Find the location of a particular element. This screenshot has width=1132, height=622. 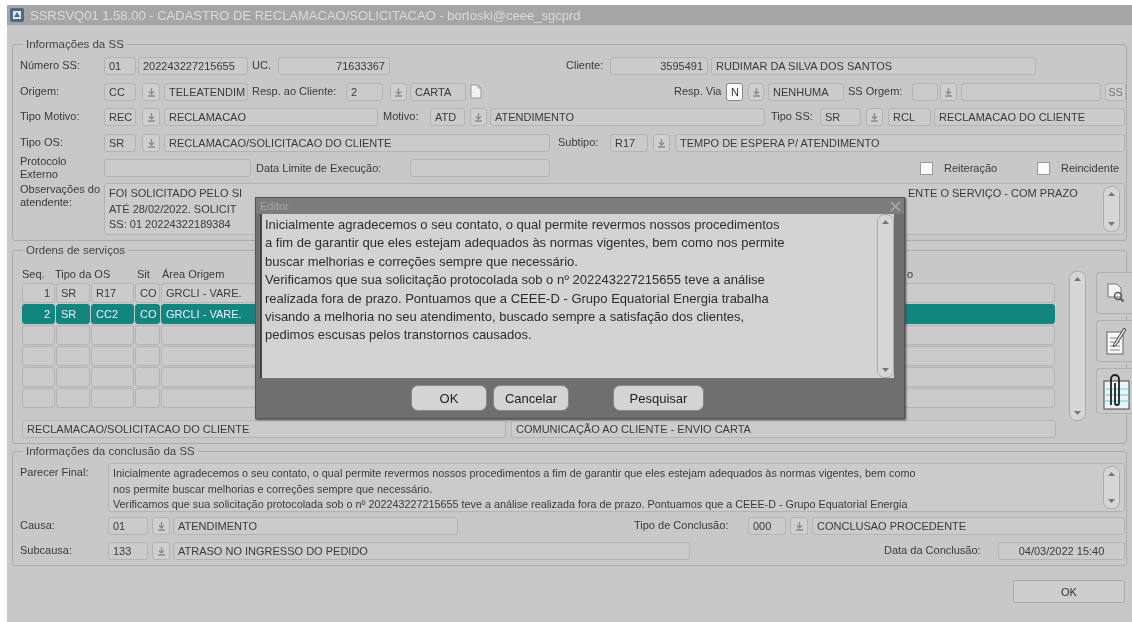

text-field: RUDIMAR DA SILVA DOS SANTOS is located at coordinates (873, 65).